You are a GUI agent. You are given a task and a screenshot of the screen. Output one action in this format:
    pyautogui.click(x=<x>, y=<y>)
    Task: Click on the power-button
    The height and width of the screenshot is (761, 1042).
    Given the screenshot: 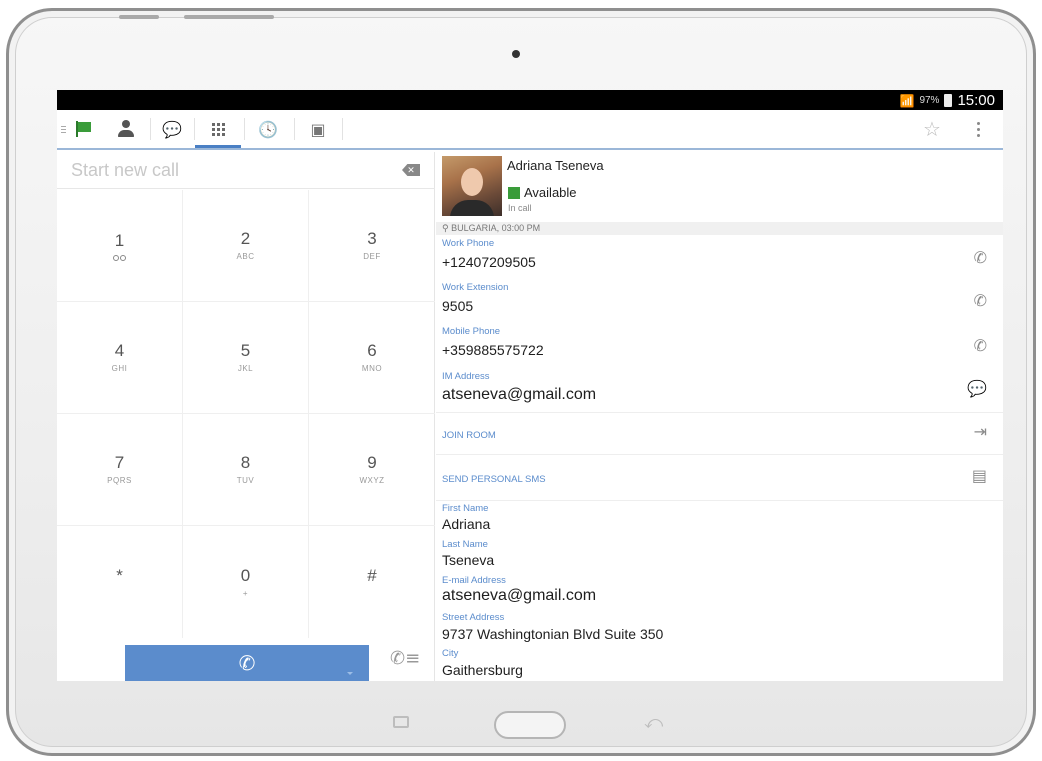 What is the action you would take?
    pyautogui.click(x=229, y=17)
    